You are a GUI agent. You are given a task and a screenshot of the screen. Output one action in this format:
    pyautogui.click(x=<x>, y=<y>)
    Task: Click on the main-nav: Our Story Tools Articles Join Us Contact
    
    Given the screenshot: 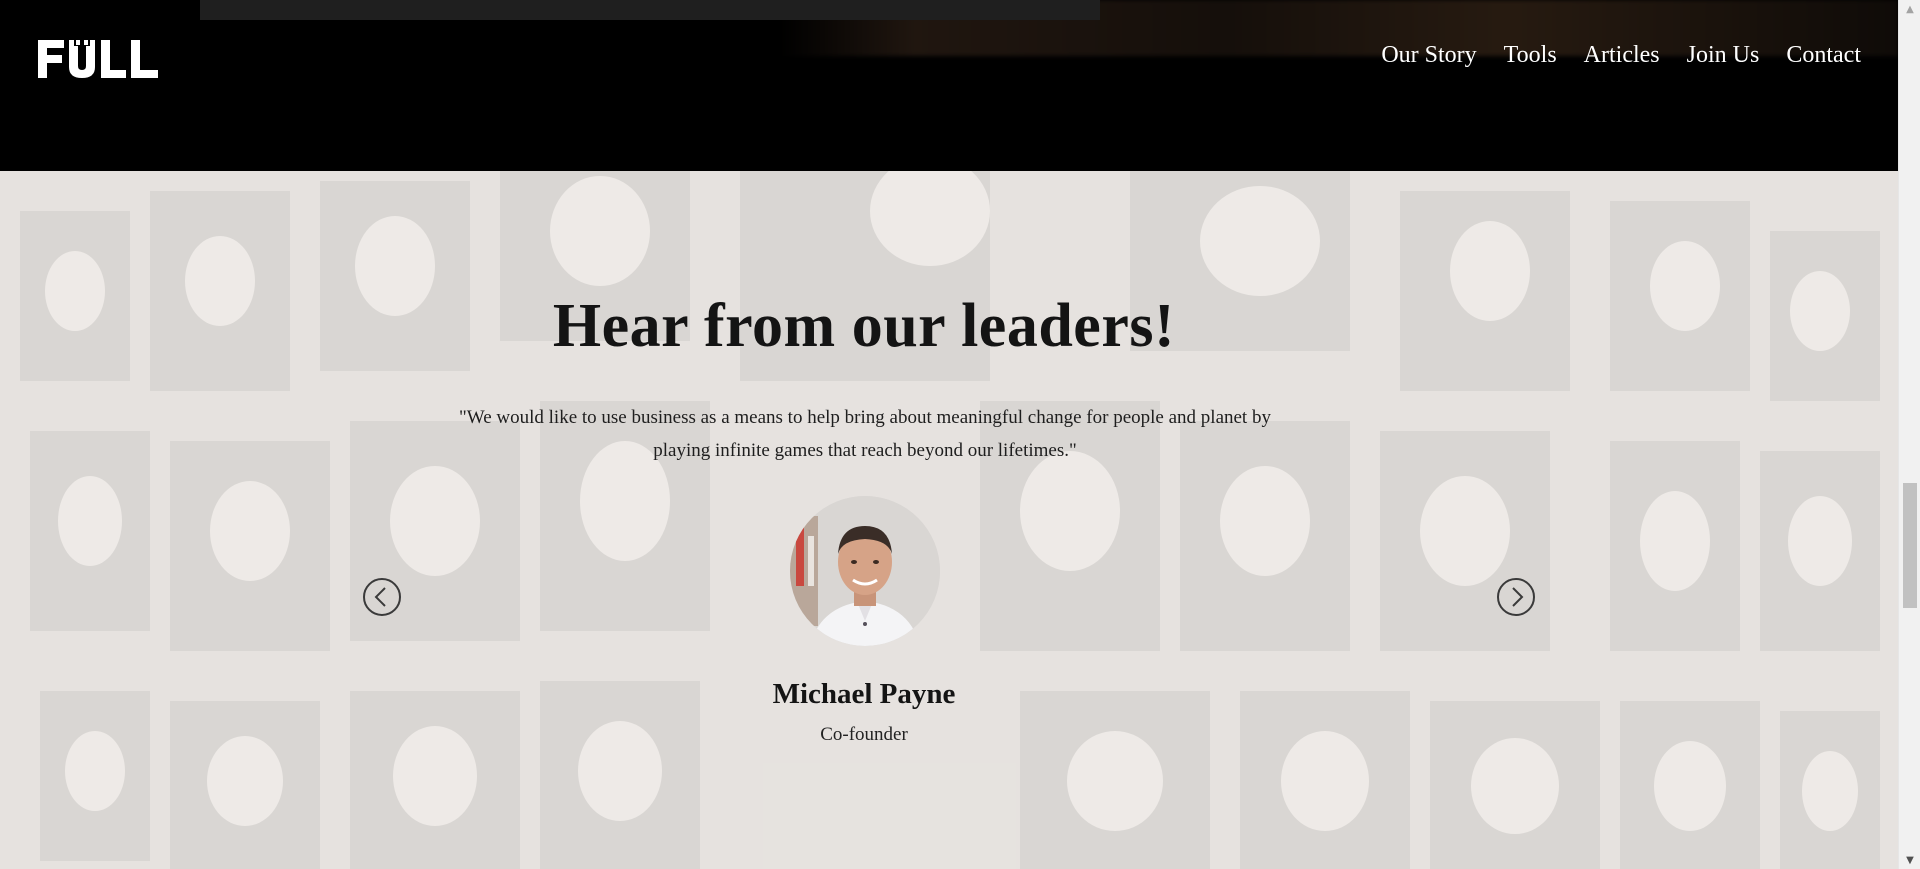 What is the action you would take?
    pyautogui.click(x=1621, y=55)
    